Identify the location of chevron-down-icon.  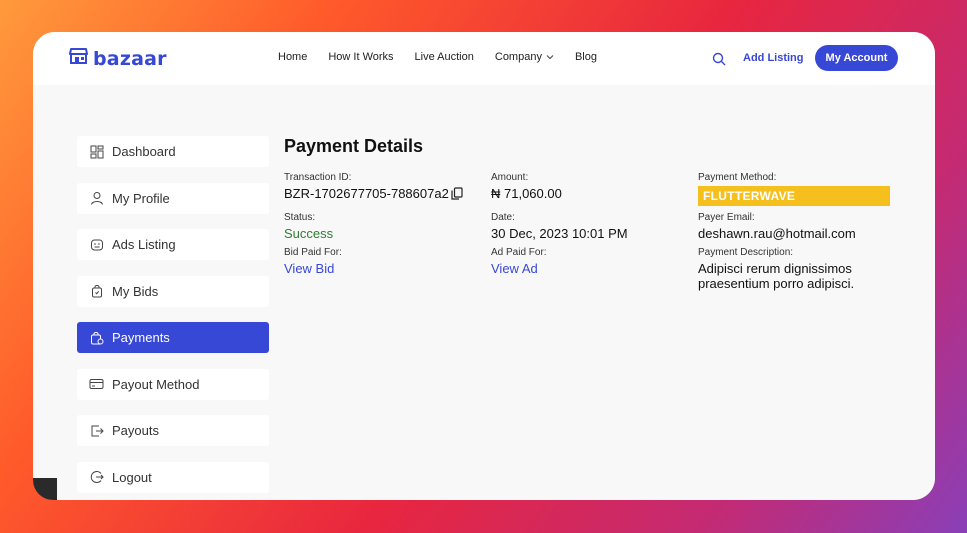
(550, 57).